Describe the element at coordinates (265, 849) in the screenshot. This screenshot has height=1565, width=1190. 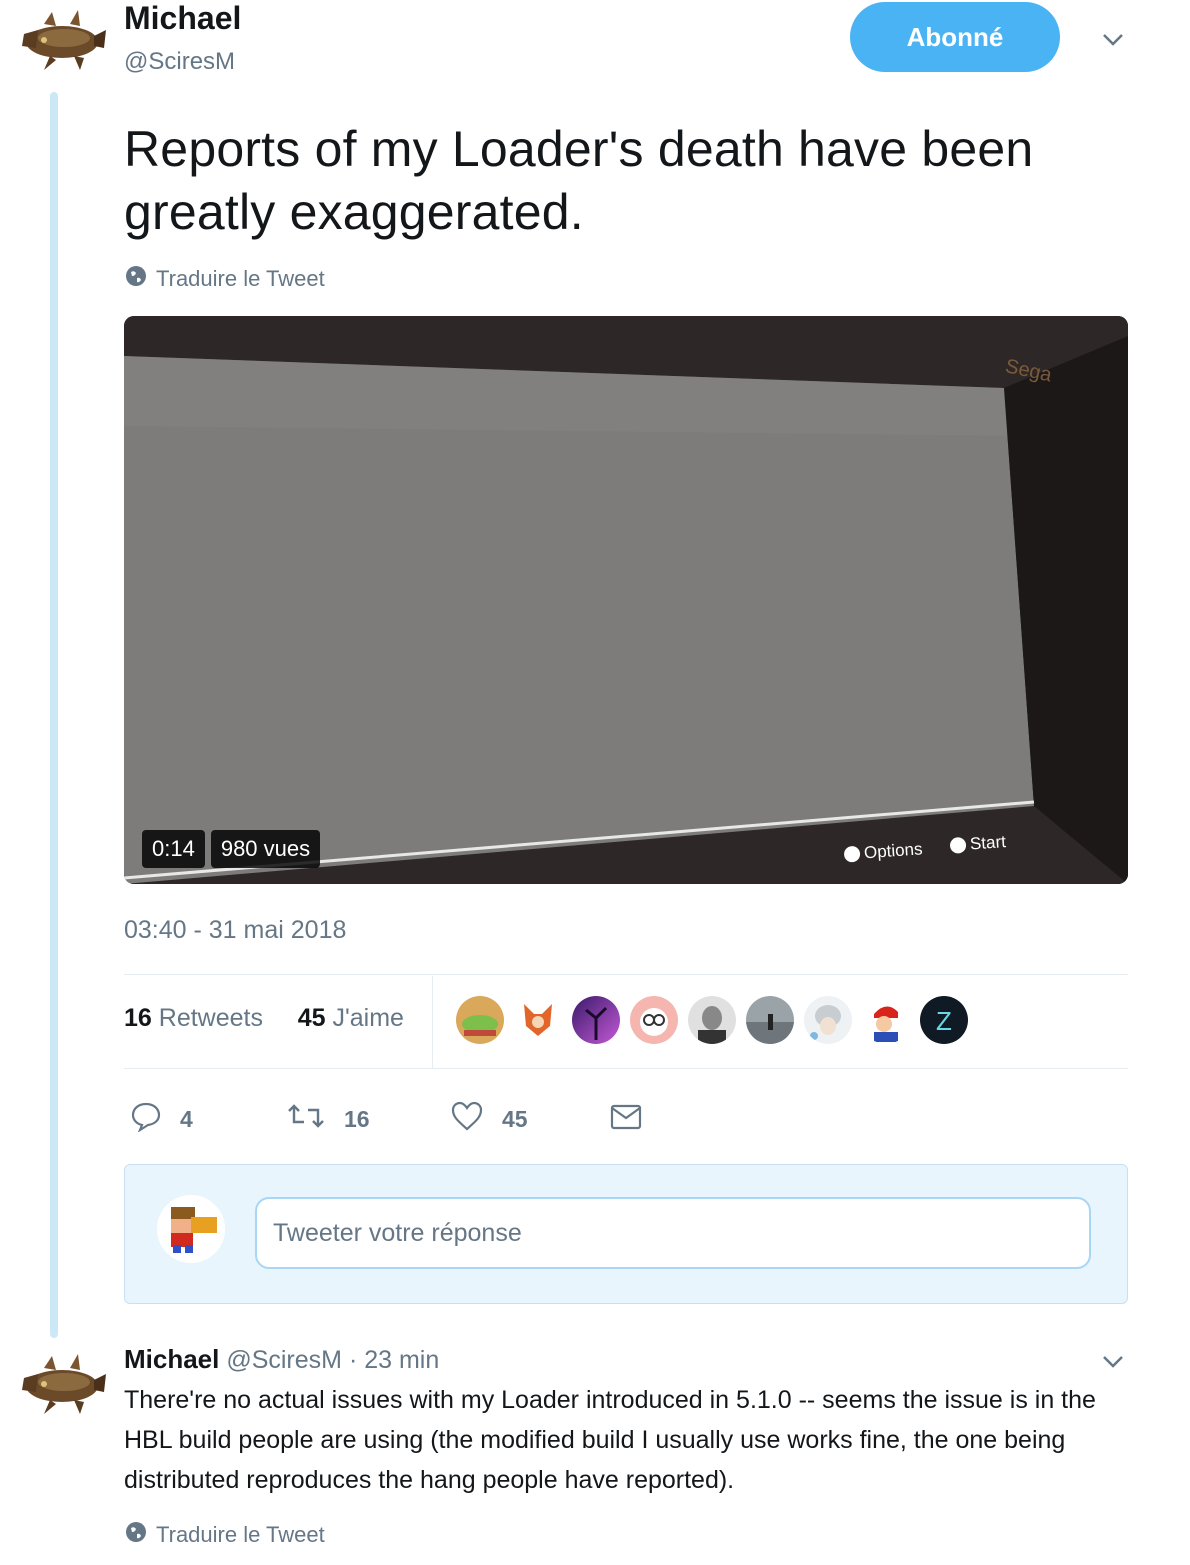
I see `video-views: 980 vues` at that location.